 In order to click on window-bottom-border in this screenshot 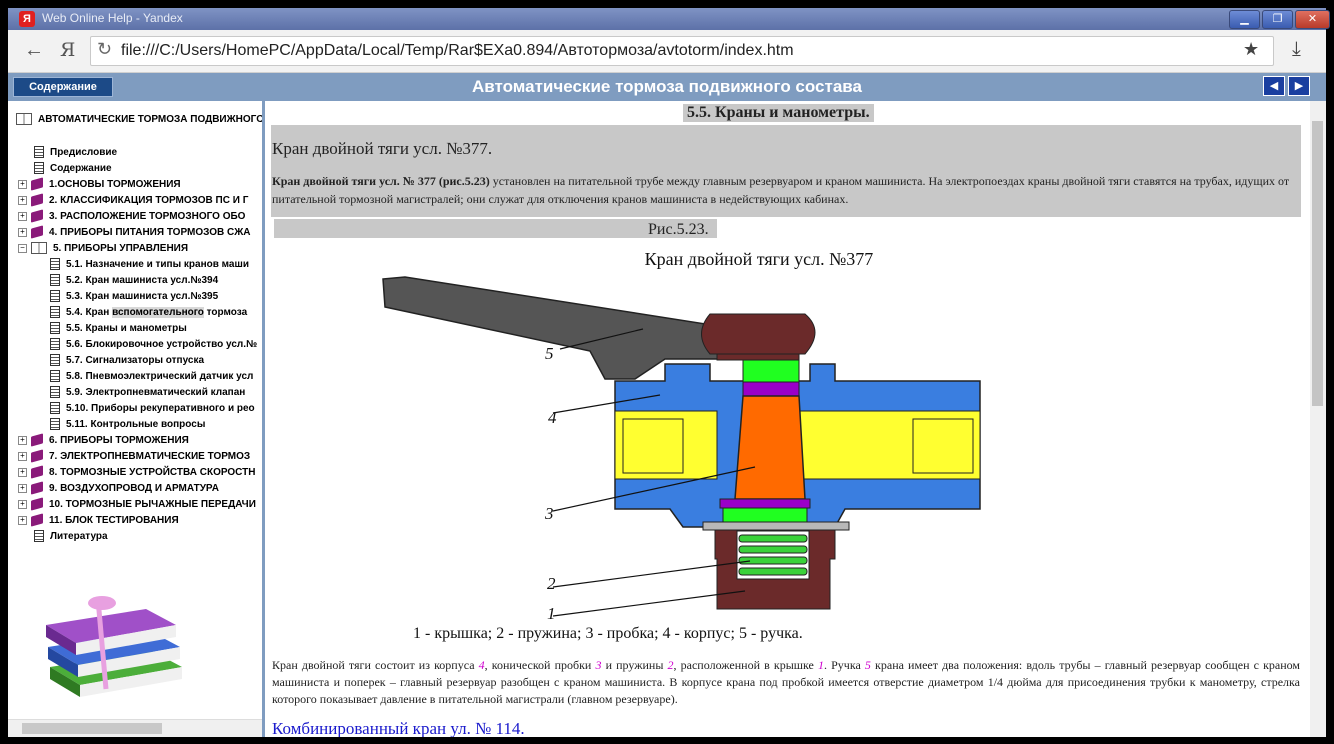, I will do `click(667, 740)`.